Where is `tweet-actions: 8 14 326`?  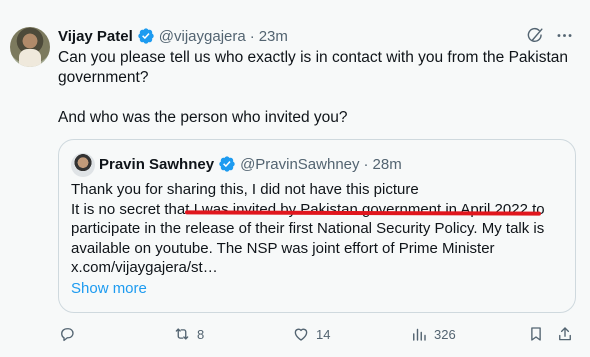
tweet-actions: 8 14 326 is located at coordinates (318, 335).